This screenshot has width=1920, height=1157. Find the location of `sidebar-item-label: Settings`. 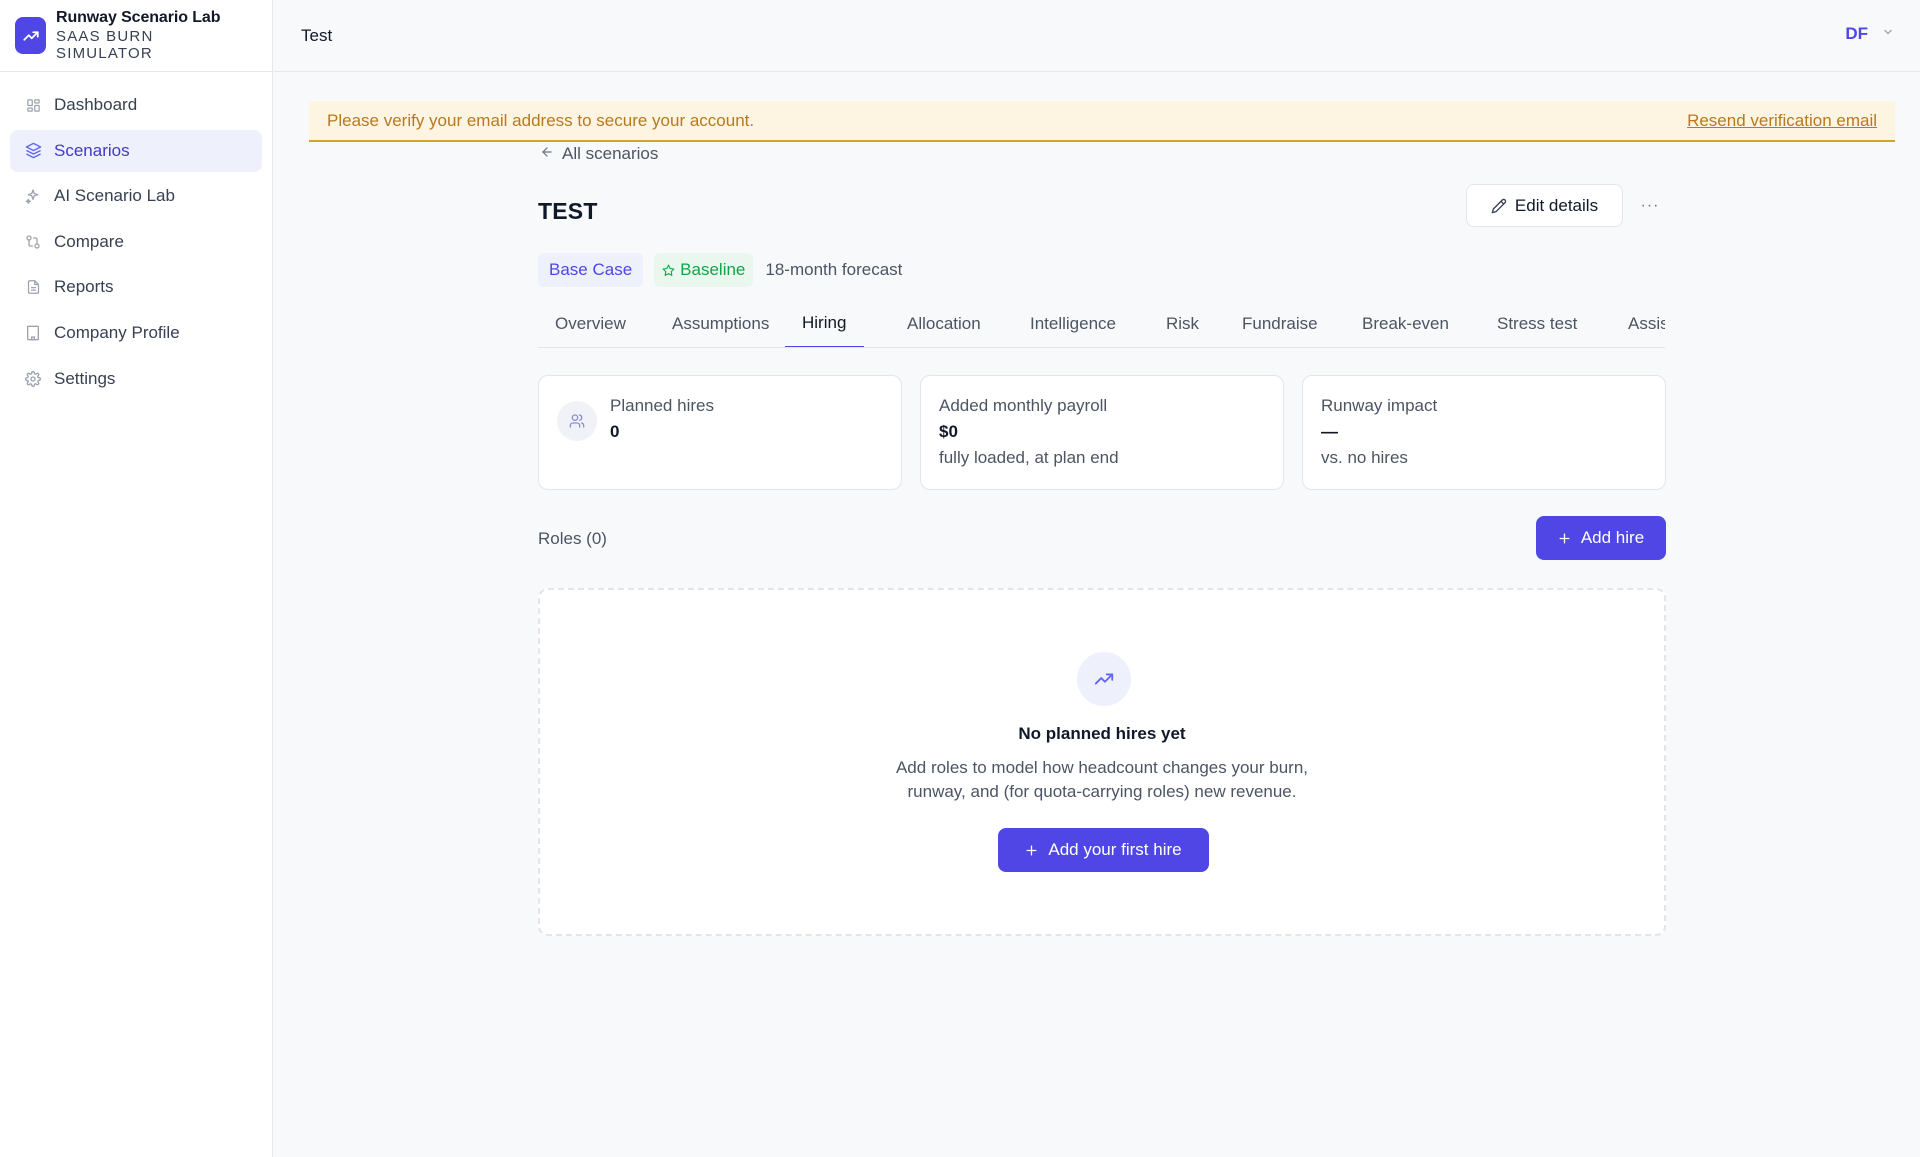

sidebar-item-label: Settings is located at coordinates (85, 378).